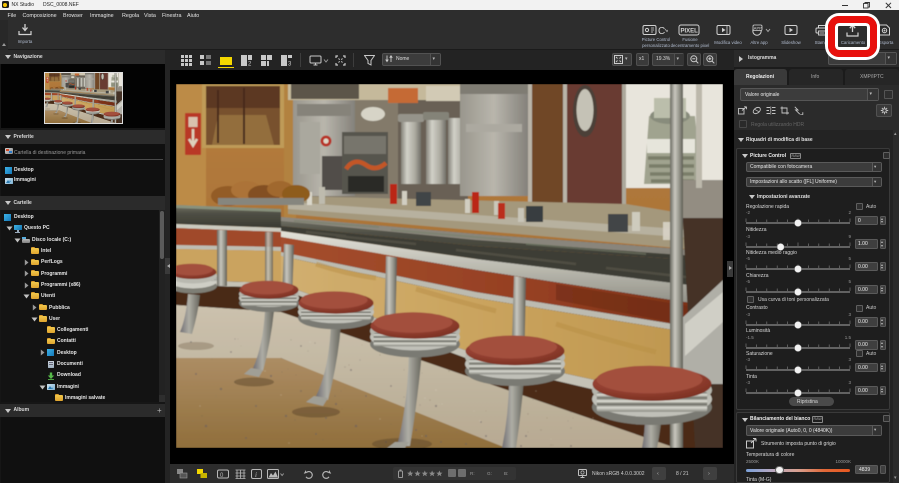 The width and height of the screenshot is (899, 483). What do you see at coordinates (661, 31) in the screenshot?
I see `svg-text: C` at bounding box center [661, 31].